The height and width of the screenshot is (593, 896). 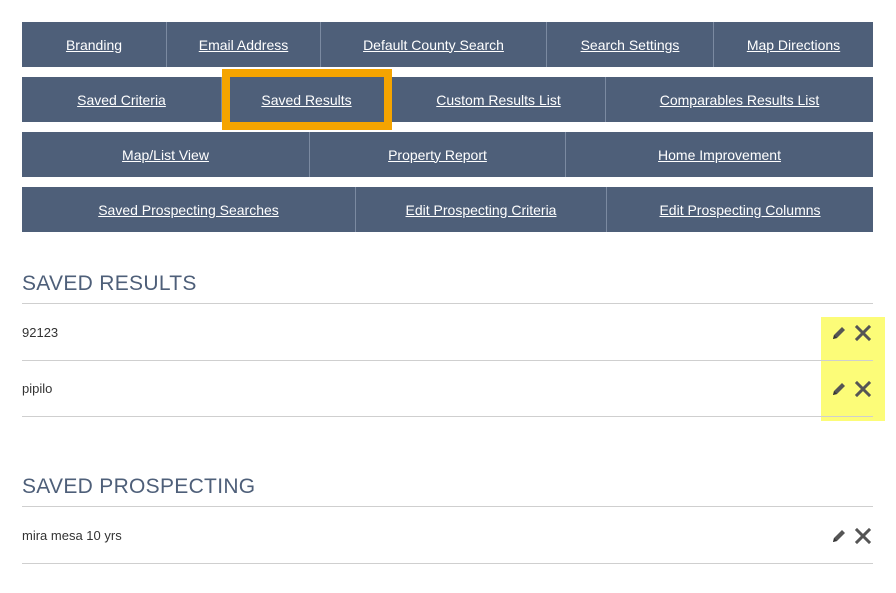 What do you see at coordinates (793, 44) in the screenshot?
I see `nav-map-directions-button: Map Directions` at bounding box center [793, 44].